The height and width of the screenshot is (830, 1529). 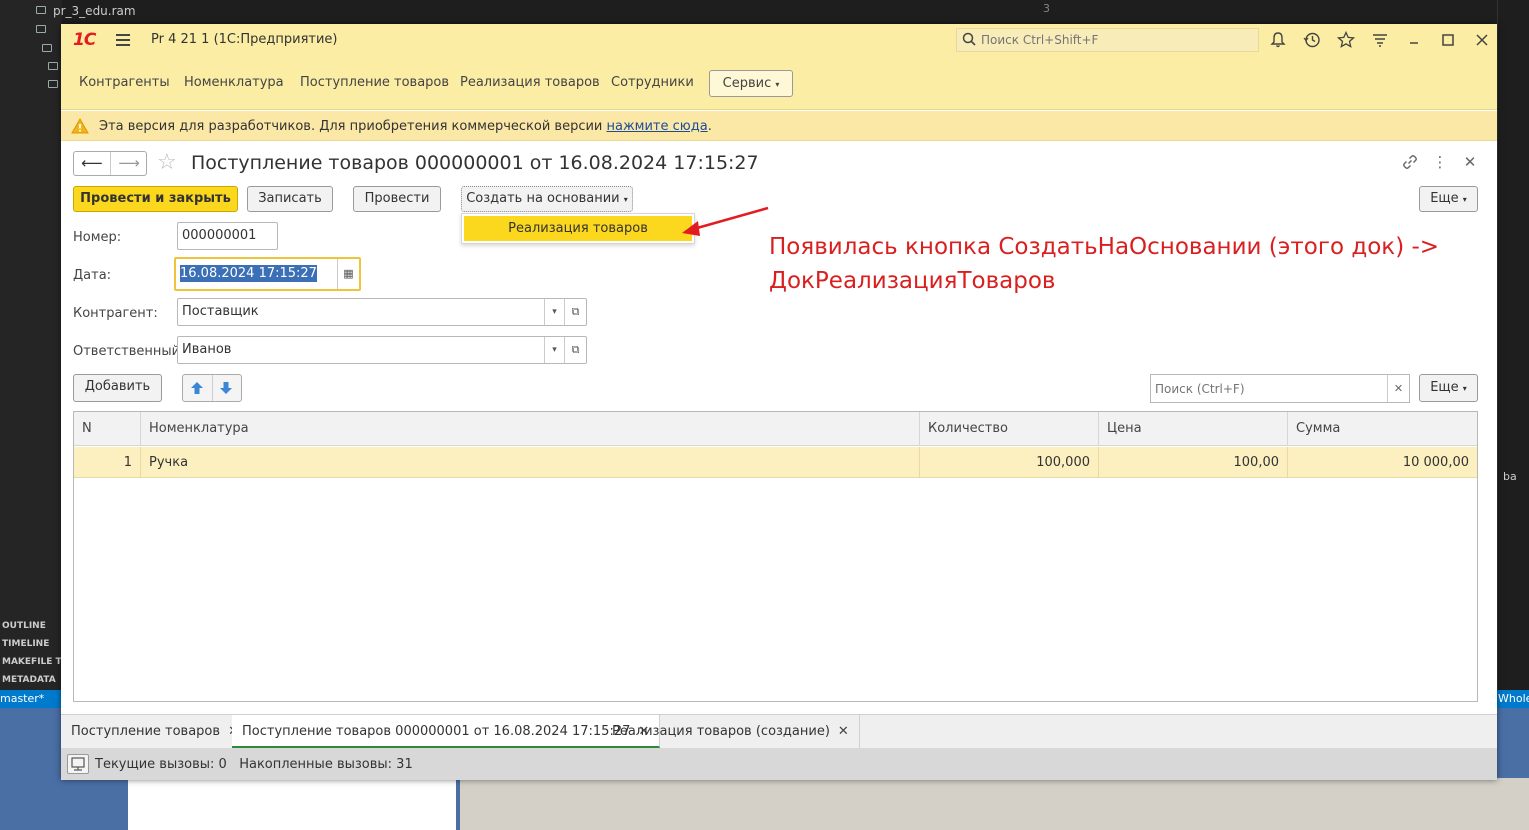 I want to click on cell-price: 100,00, so click(x=1193, y=462).